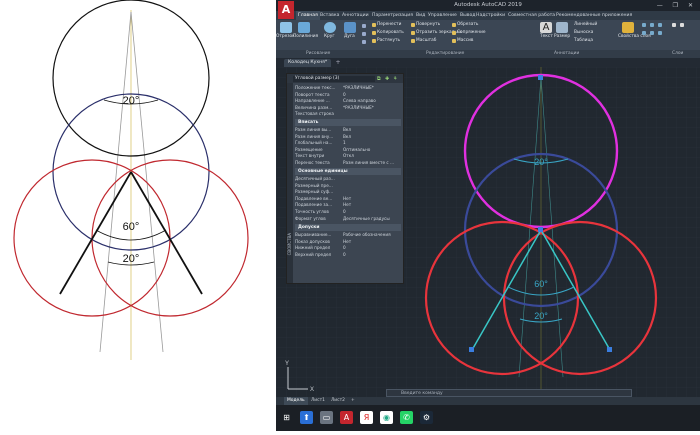  What do you see at coordinates (348, 248) in the screenshot?
I see `property-row: Нижний предел 0` at bounding box center [348, 248].